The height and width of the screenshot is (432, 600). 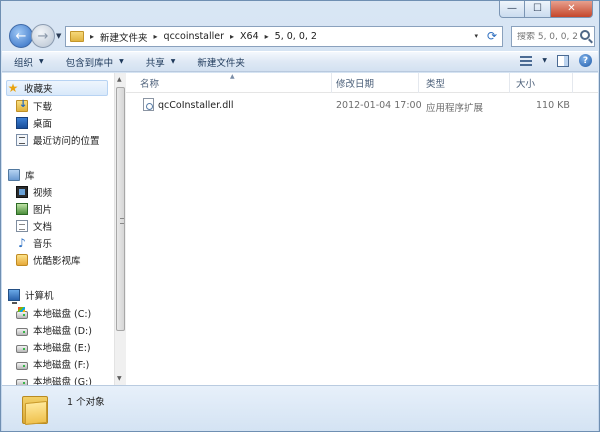 I want to click on maximize-button: ☐, so click(x=538, y=9).